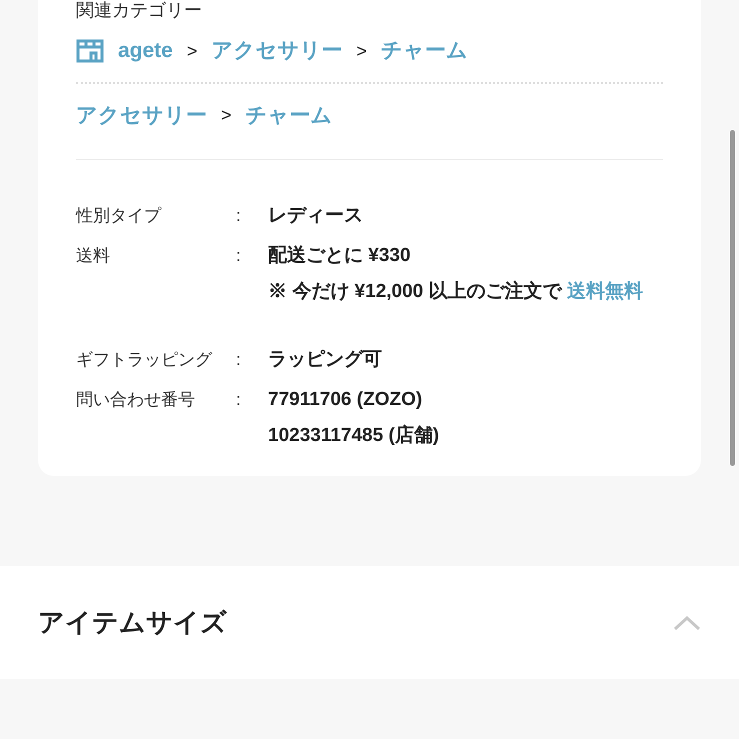 This screenshot has width=739, height=739. What do you see at coordinates (346, 400) in the screenshot?
I see `detail-value: 77911706 (ZOZO)` at bounding box center [346, 400].